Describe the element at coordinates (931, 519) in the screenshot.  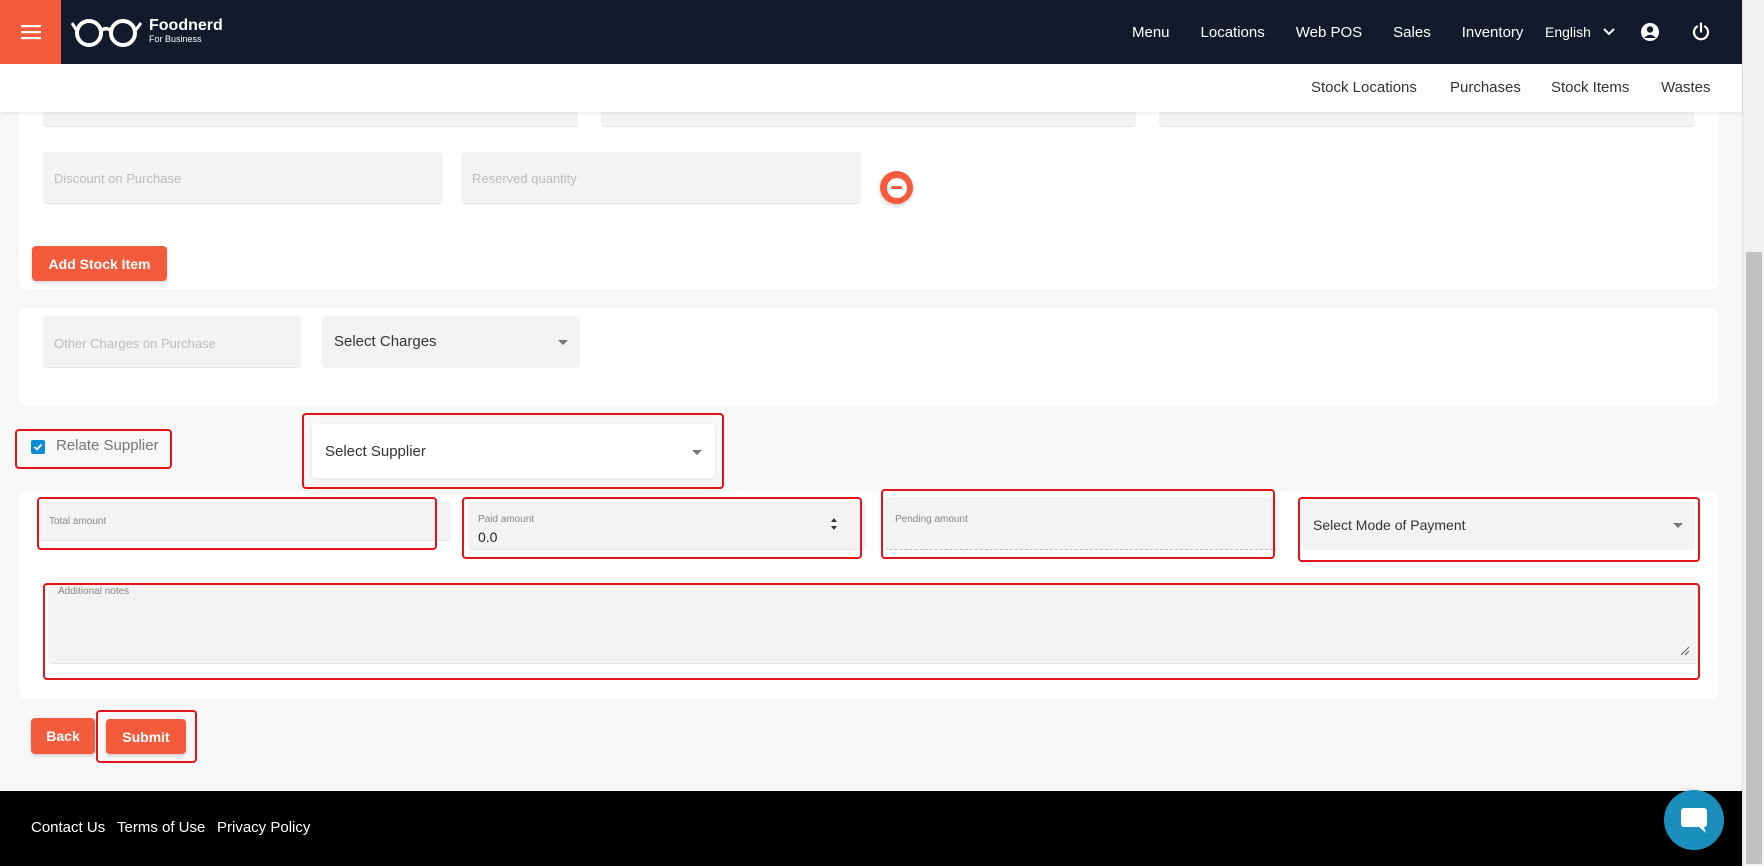
I see `pending-amount-label: Pending amount` at that location.